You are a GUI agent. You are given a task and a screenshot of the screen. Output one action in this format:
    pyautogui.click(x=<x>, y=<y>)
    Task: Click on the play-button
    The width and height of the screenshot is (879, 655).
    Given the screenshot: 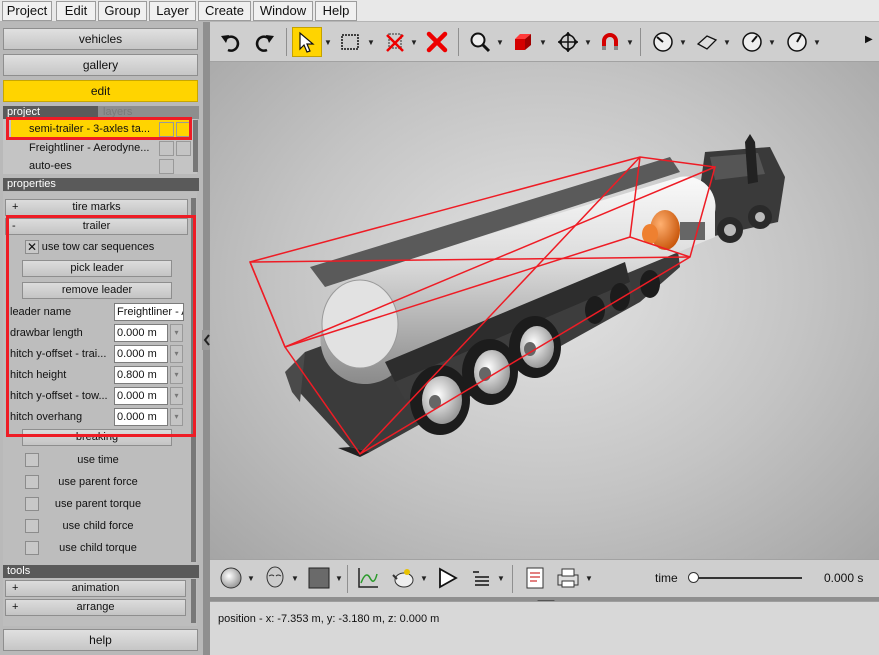 What is the action you would take?
    pyautogui.click(x=447, y=578)
    